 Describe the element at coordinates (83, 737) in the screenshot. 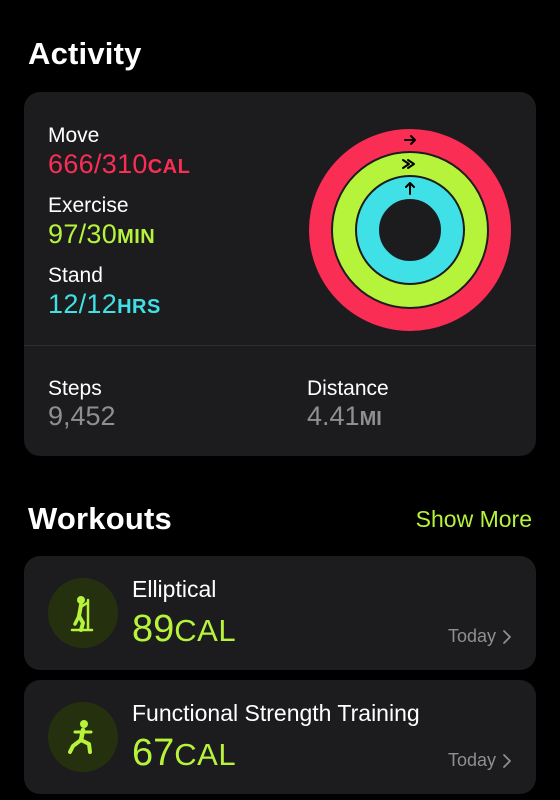

I see `strength-training-icon` at that location.